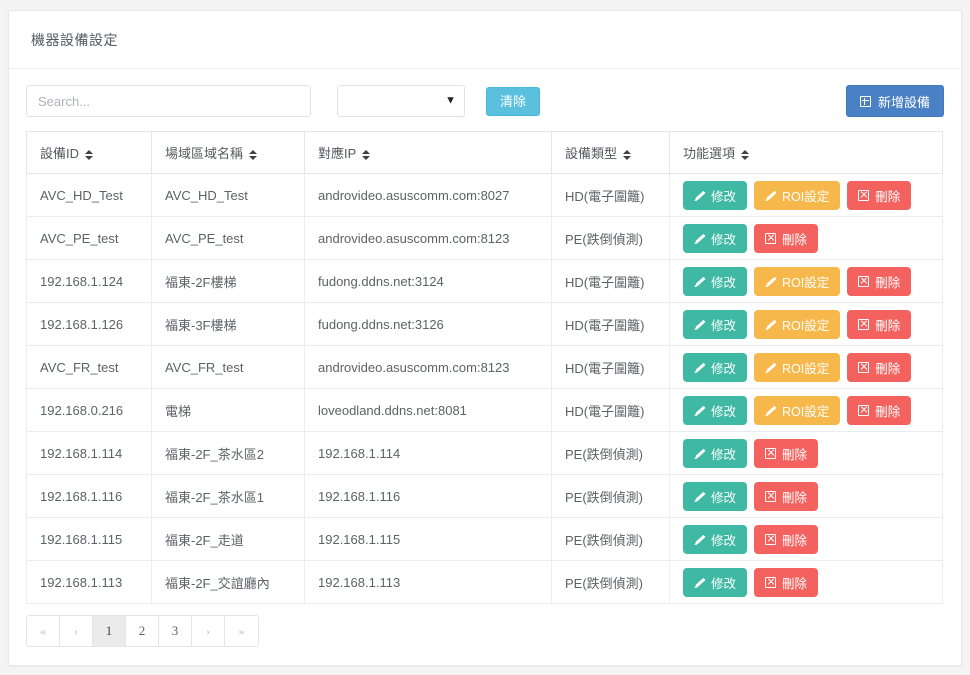 This screenshot has height=675, width=970. What do you see at coordinates (401, 101) in the screenshot?
I see `device-type-filter` at bounding box center [401, 101].